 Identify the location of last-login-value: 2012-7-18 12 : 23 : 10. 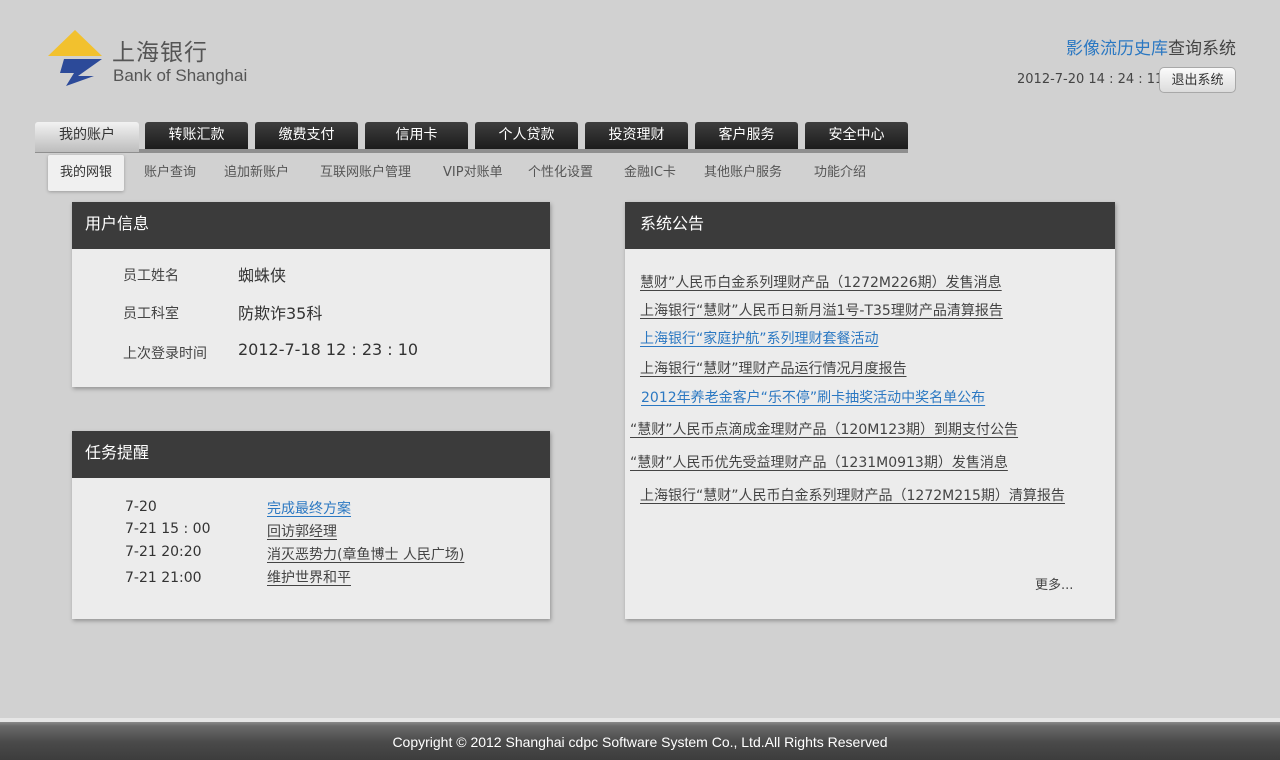
(328, 349).